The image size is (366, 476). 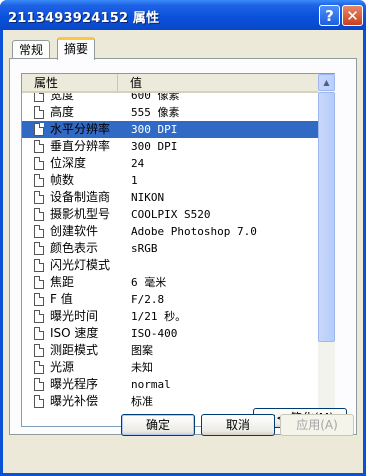 What do you see at coordinates (142, 401) in the screenshot?
I see `property-value: 标准` at bounding box center [142, 401].